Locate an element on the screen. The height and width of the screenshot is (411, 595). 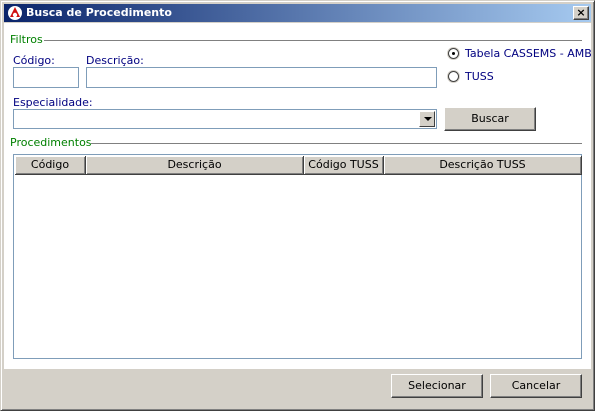
title-bar: Busca de Procedimento × is located at coordinates (297, 13).